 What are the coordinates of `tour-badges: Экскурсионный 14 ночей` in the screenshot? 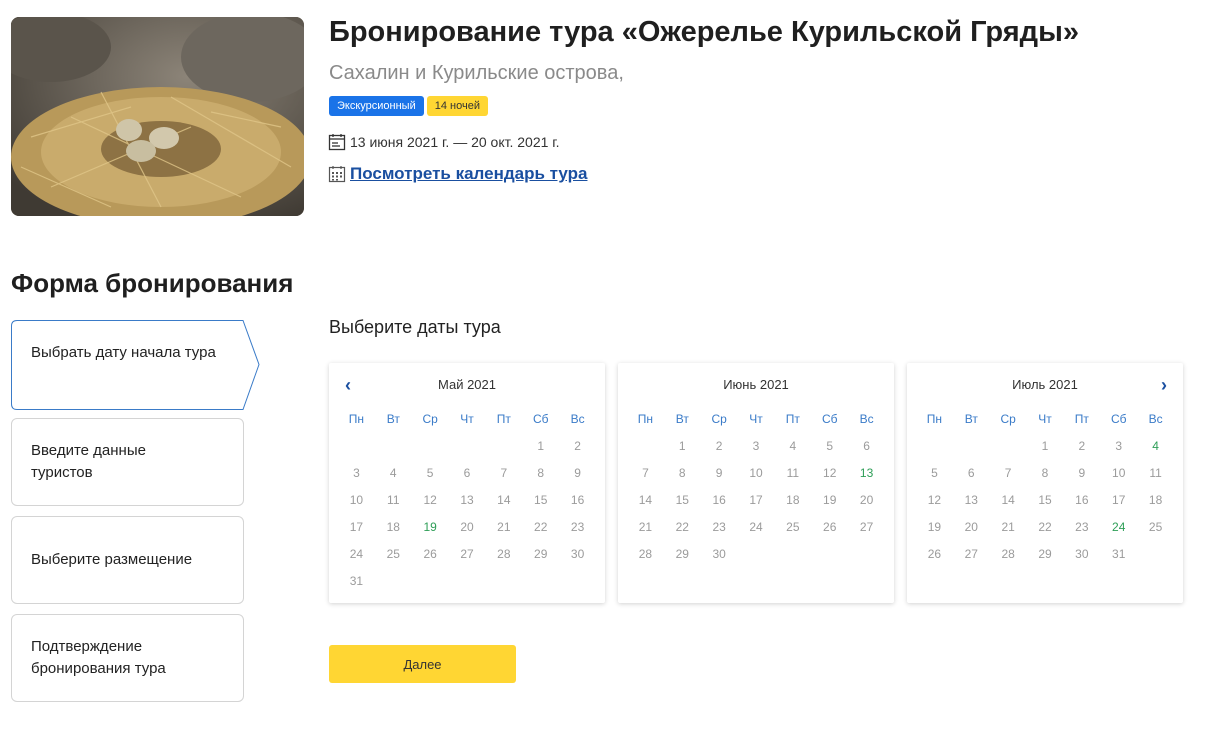 It's located at (408, 106).